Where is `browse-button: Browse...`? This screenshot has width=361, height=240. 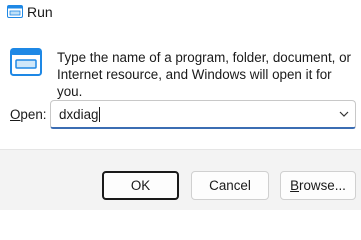
browse-button: Browse... is located at coordinates (318, 185).